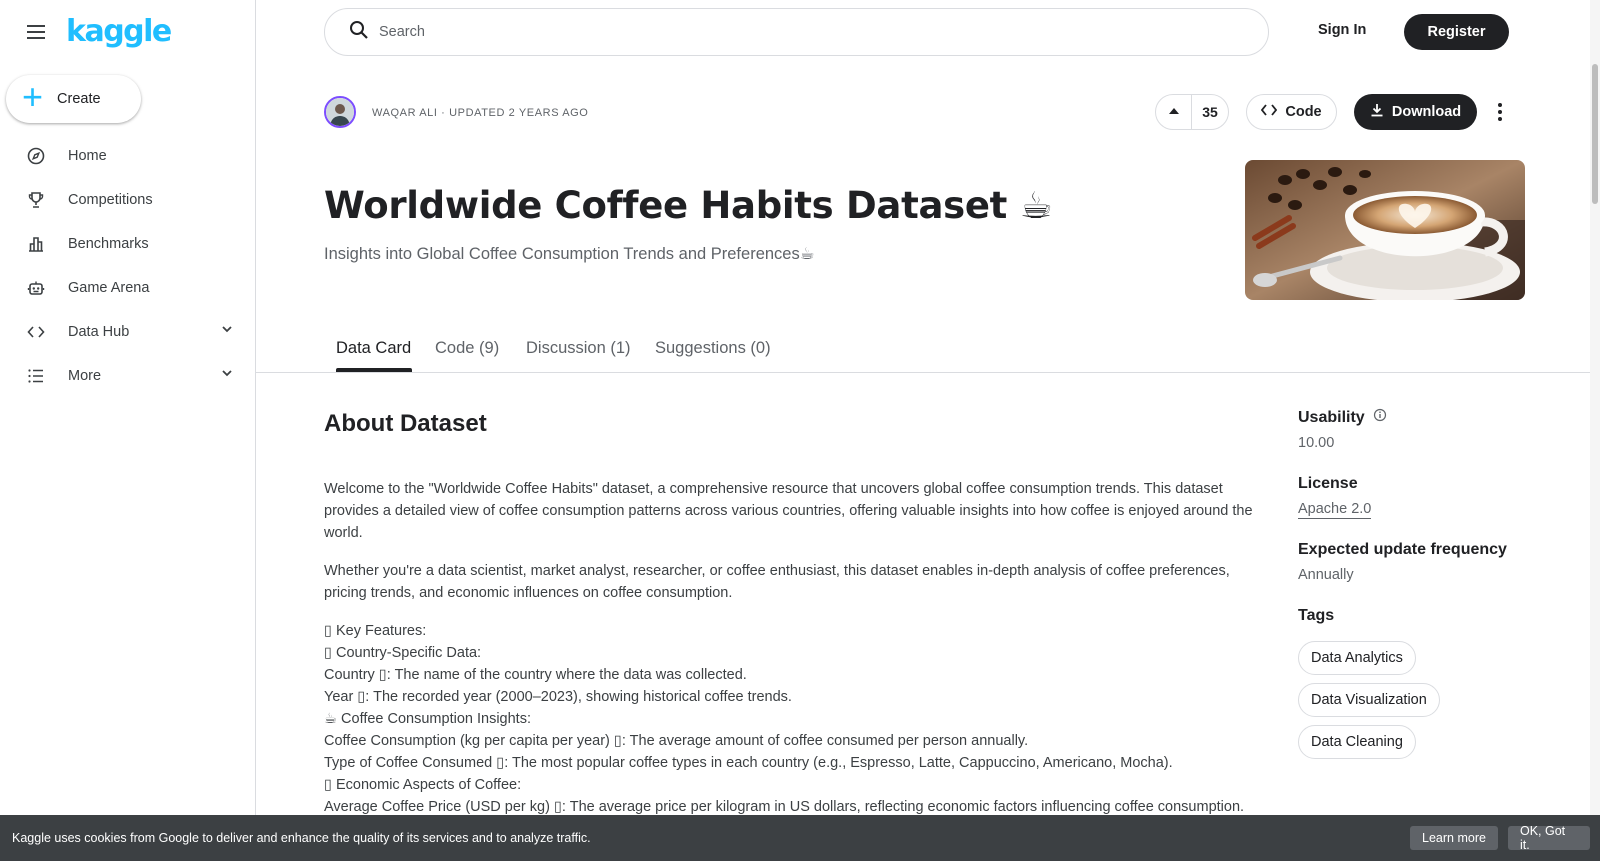 This screenshot has height=861, width=1600. What do you see at coordinates (1269, 112) in the screenshot?
I see `code-icon` at bounding box center [1269, 112].